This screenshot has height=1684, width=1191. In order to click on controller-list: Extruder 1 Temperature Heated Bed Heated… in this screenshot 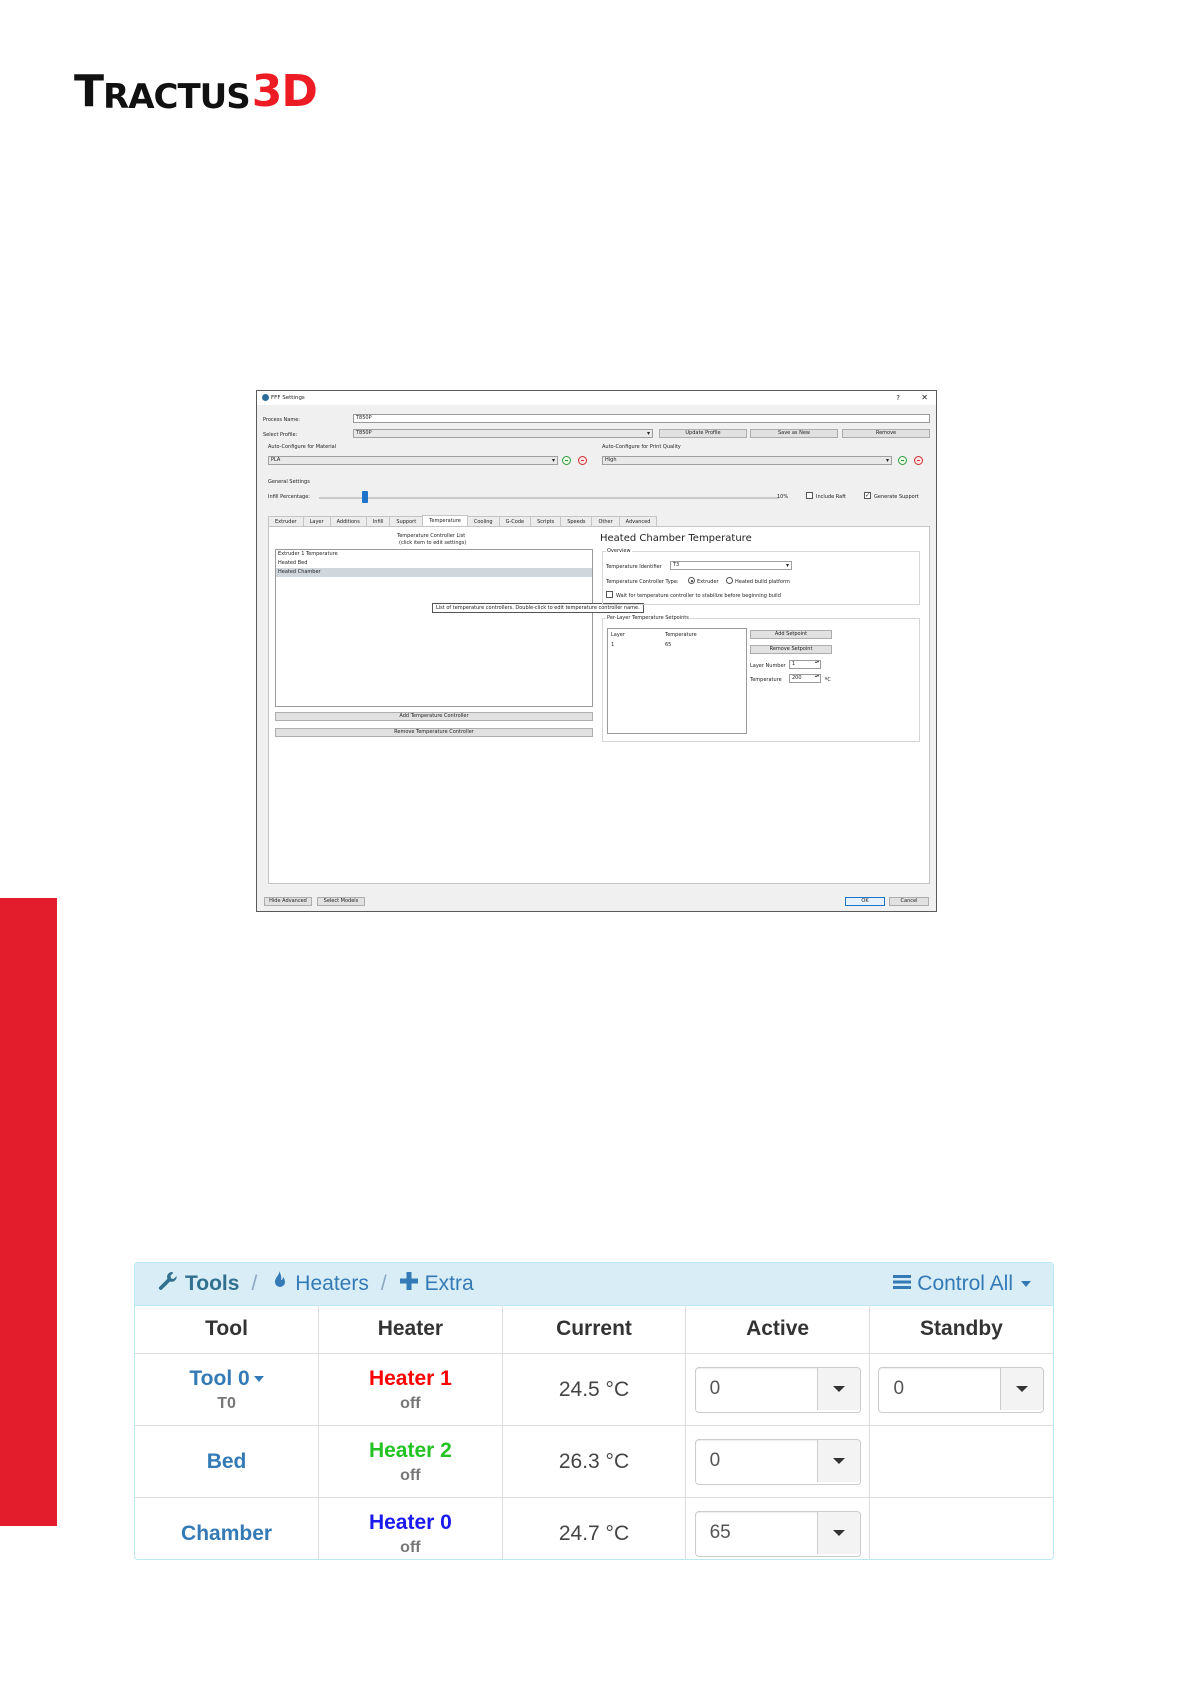, I will do `click(434, 628)`.